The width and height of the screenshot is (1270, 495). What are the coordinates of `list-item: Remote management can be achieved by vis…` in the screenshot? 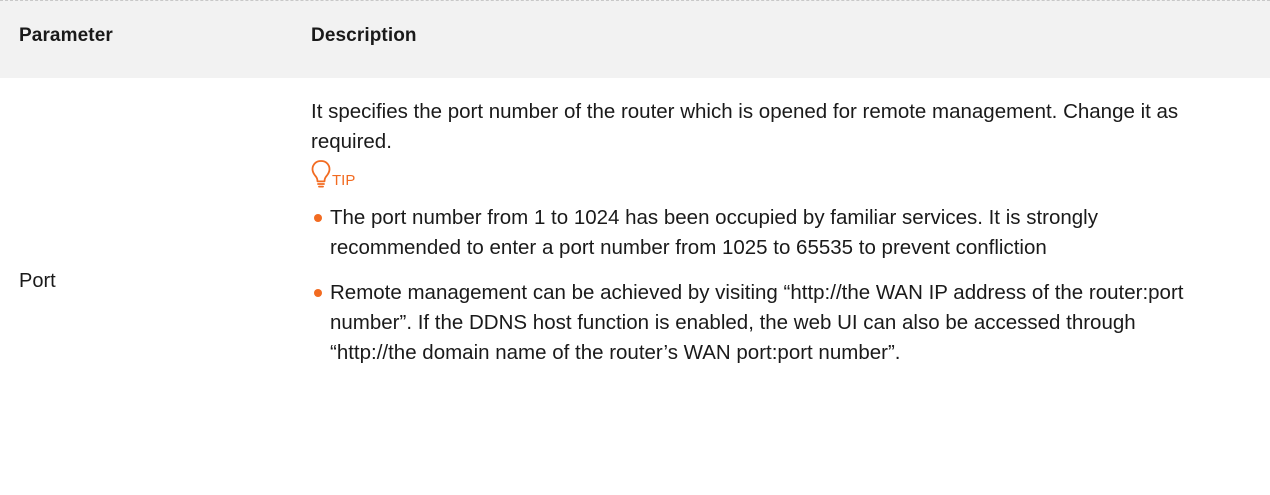 It's located at (766, 323).